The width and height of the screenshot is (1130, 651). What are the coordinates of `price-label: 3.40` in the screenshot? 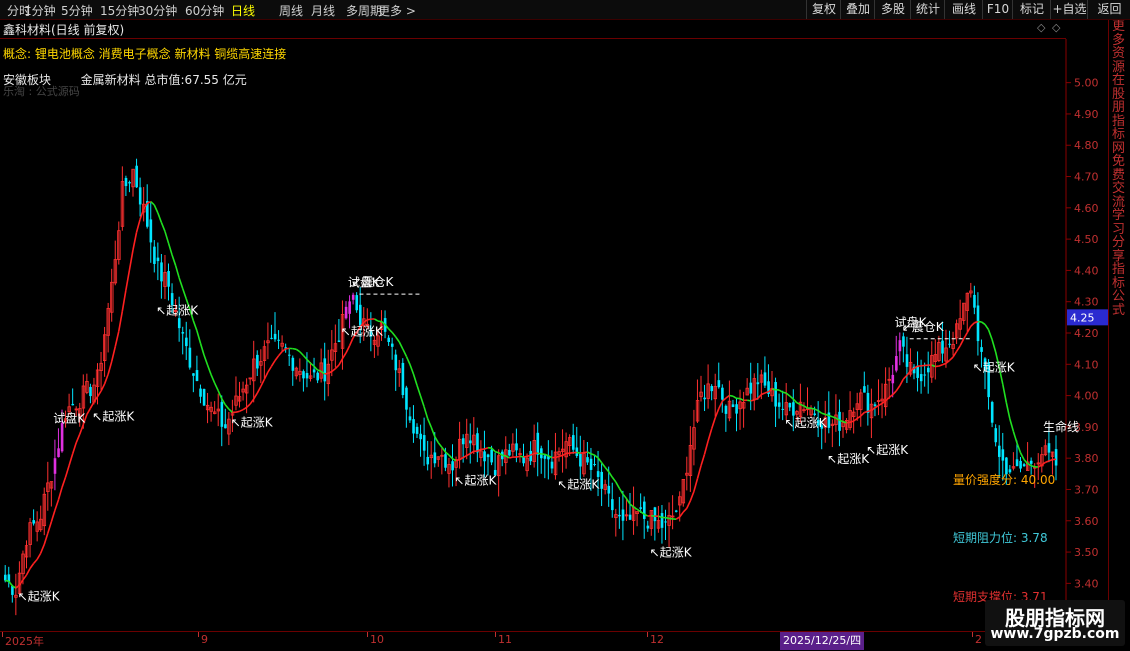 It's located at (1086, 583).